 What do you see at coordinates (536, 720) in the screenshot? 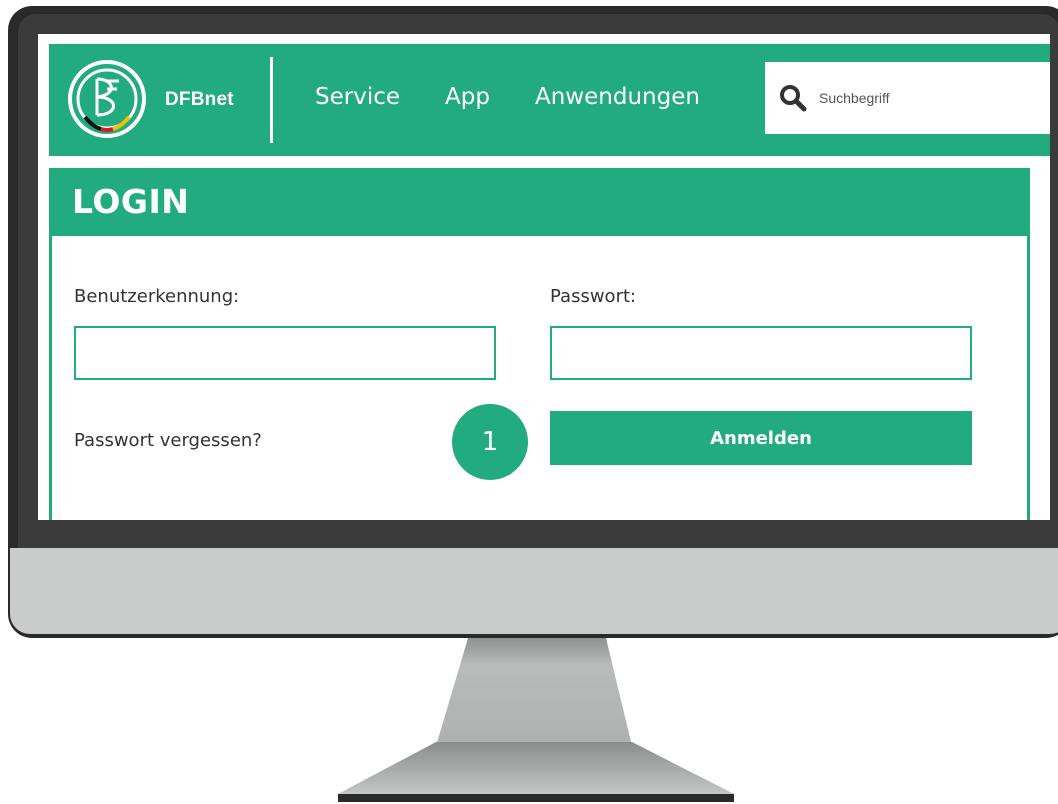
I see `monitor-stand` at bounding box center [536, 720].